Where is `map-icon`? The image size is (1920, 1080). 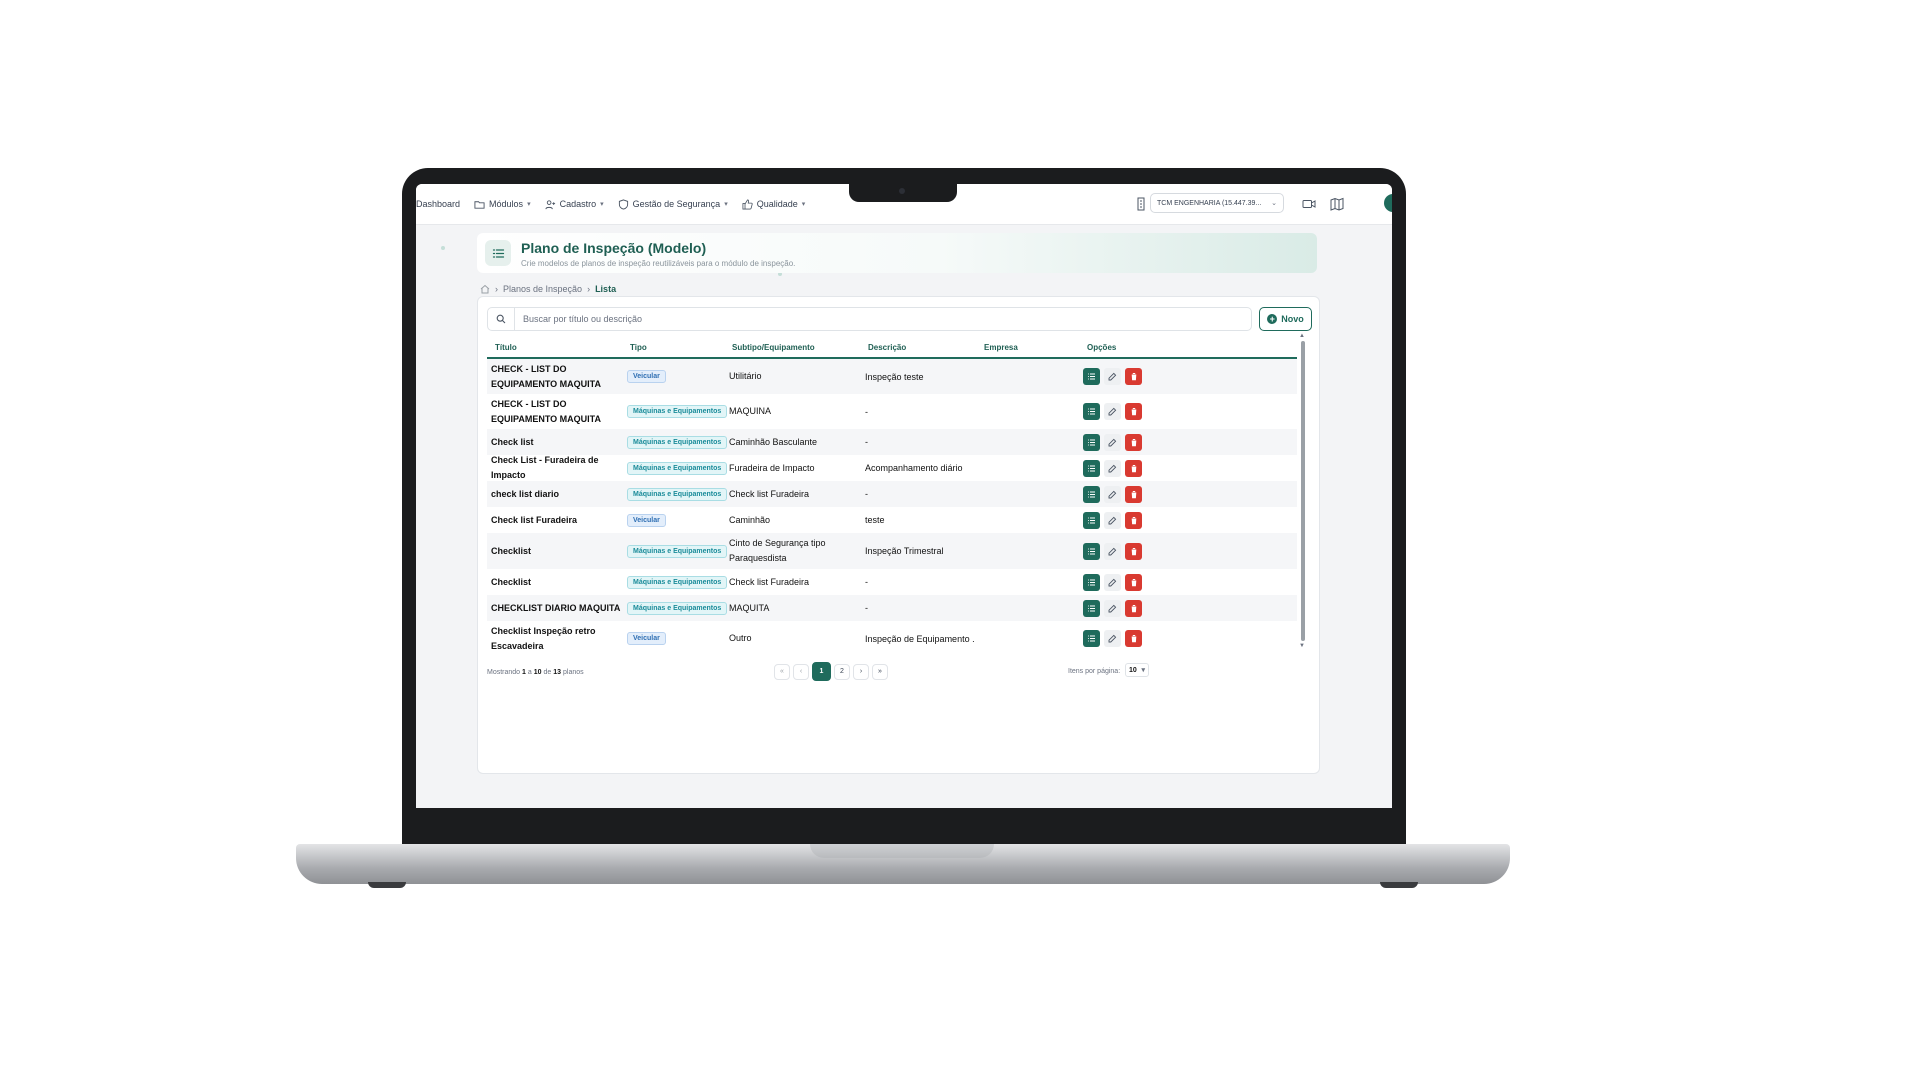
map-icon is located at coordinates (1337, 204).